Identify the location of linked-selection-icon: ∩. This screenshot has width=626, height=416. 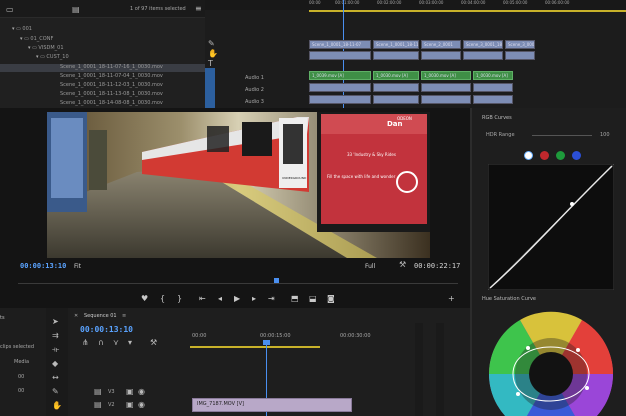
(101, 343).